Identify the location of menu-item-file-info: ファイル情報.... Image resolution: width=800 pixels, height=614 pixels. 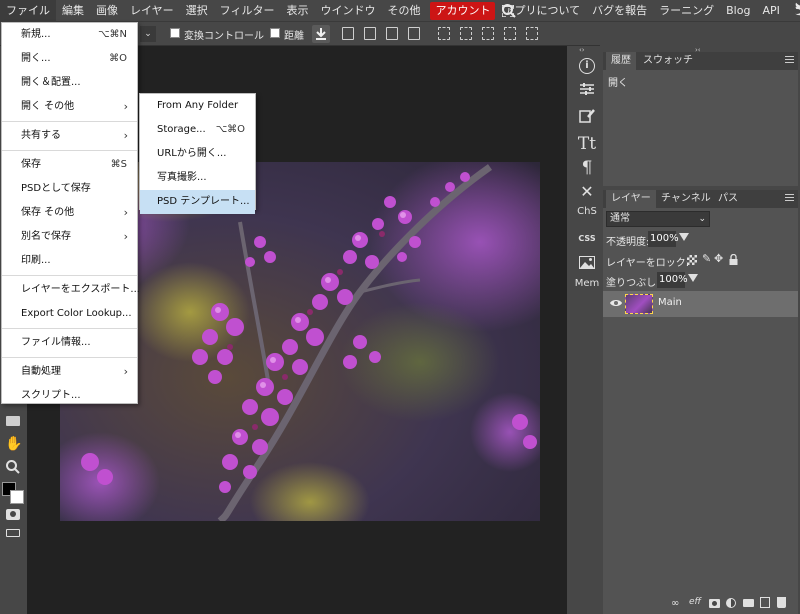
(69, 343).